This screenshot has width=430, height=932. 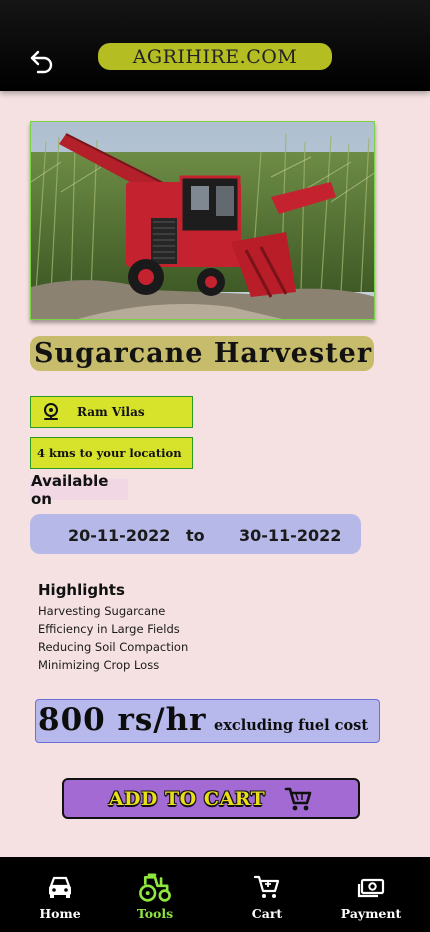 What do you see at coordinates (202, 353) in the screenshot?
I see `equipment-title: Sugarcane Harvester` at bounding box center [202, 353].